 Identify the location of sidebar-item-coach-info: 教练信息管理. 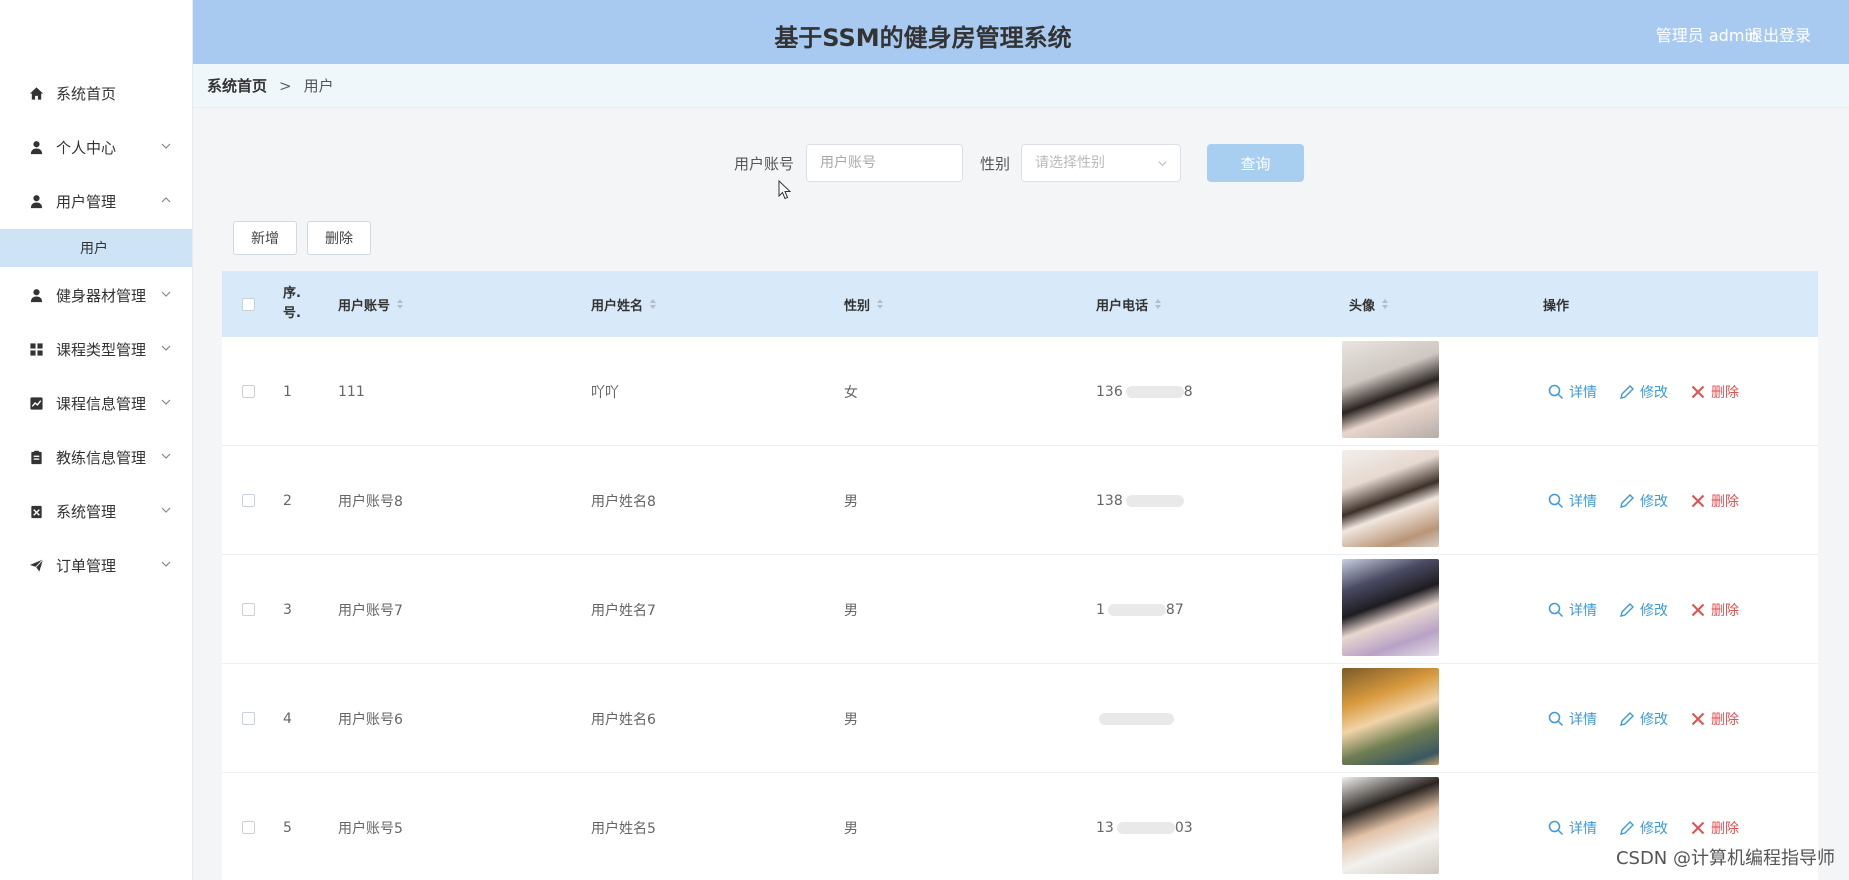
(96, 457).